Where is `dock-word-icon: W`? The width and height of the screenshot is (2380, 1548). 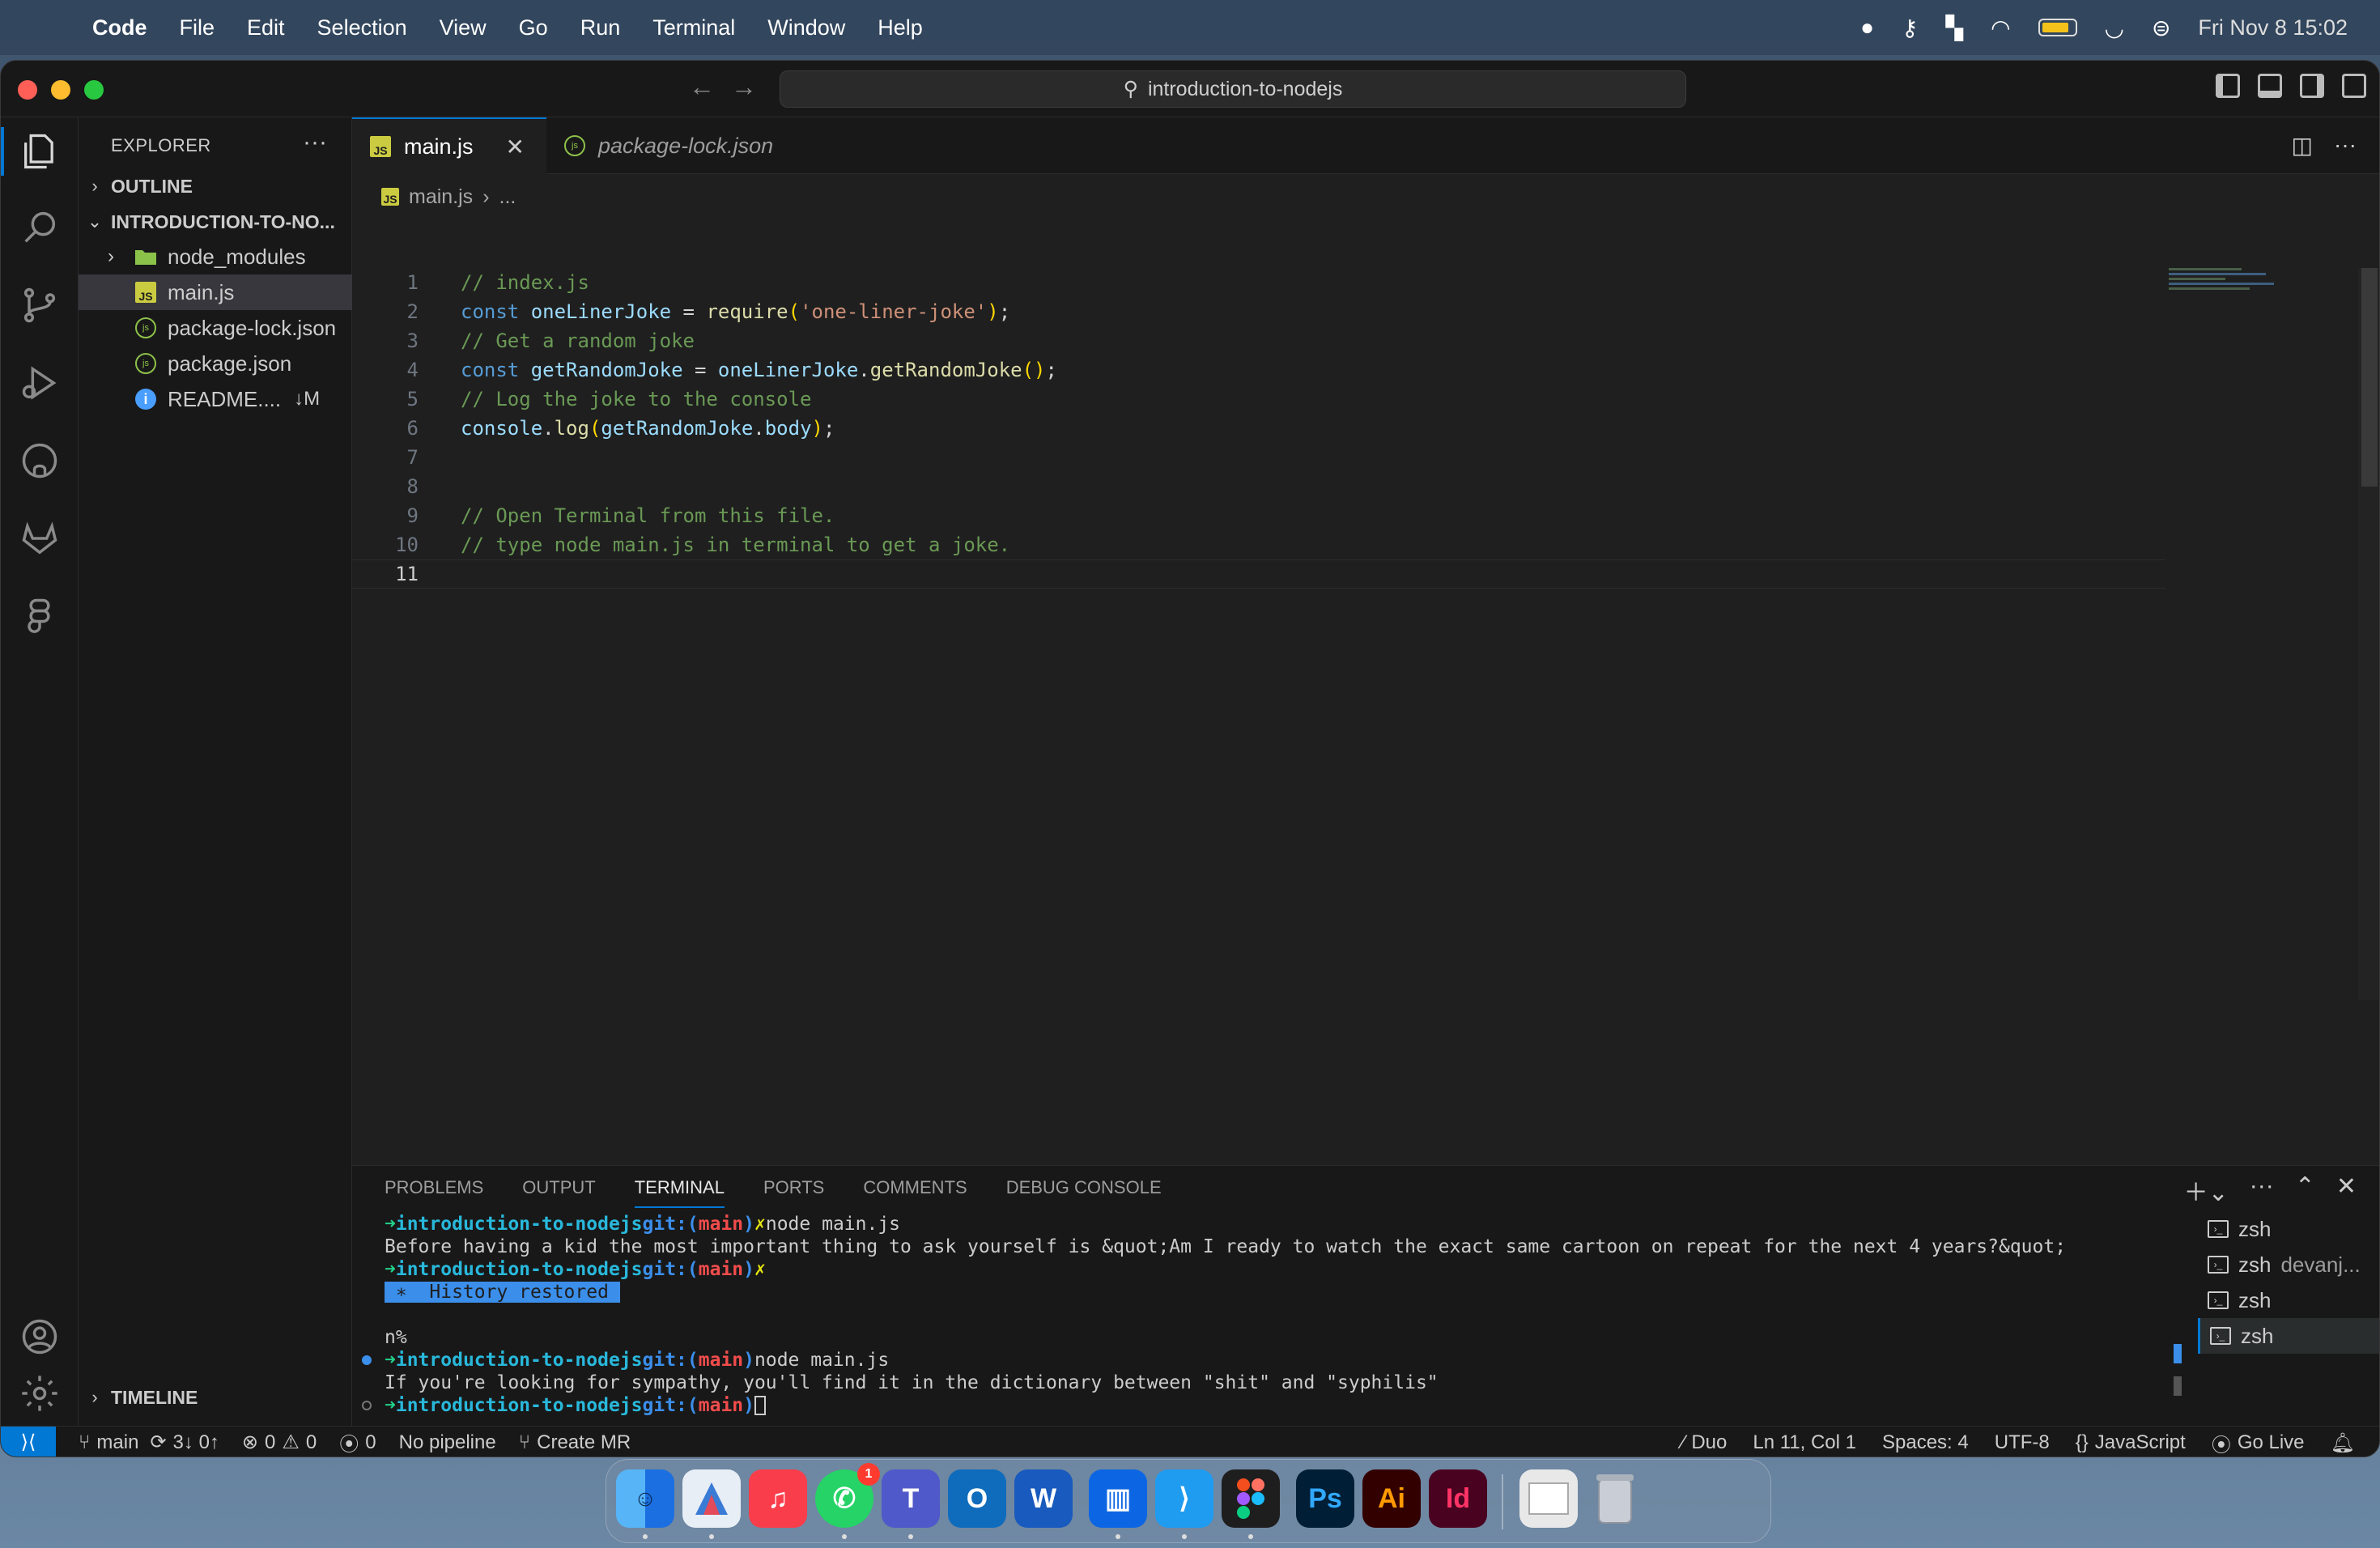
dock-word-icon: W is located at coordinates (1043, 1498).